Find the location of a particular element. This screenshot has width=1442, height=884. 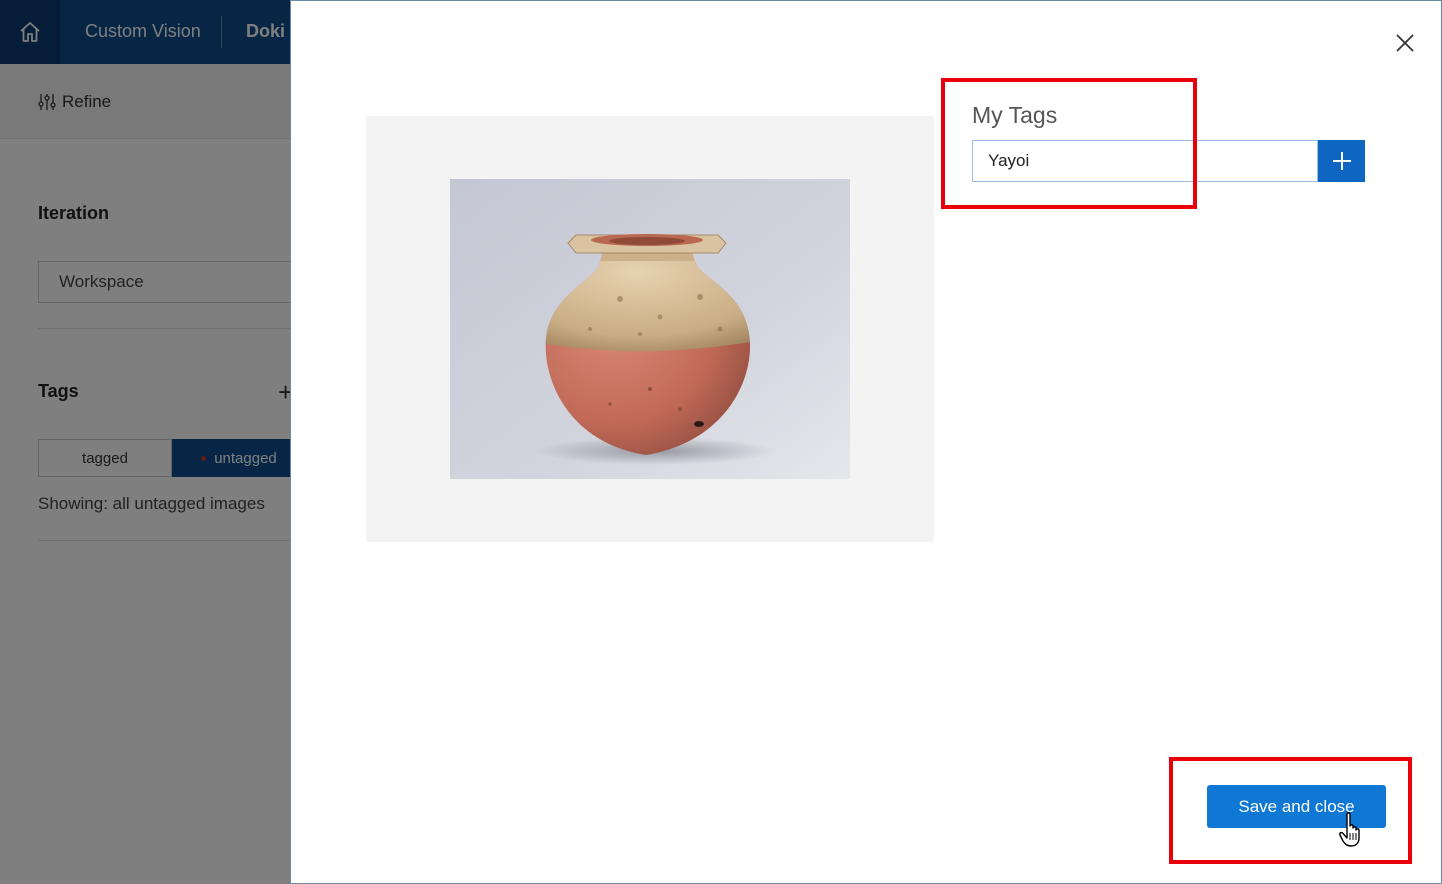

add-tag-button is located at coordinates (1341, 161).